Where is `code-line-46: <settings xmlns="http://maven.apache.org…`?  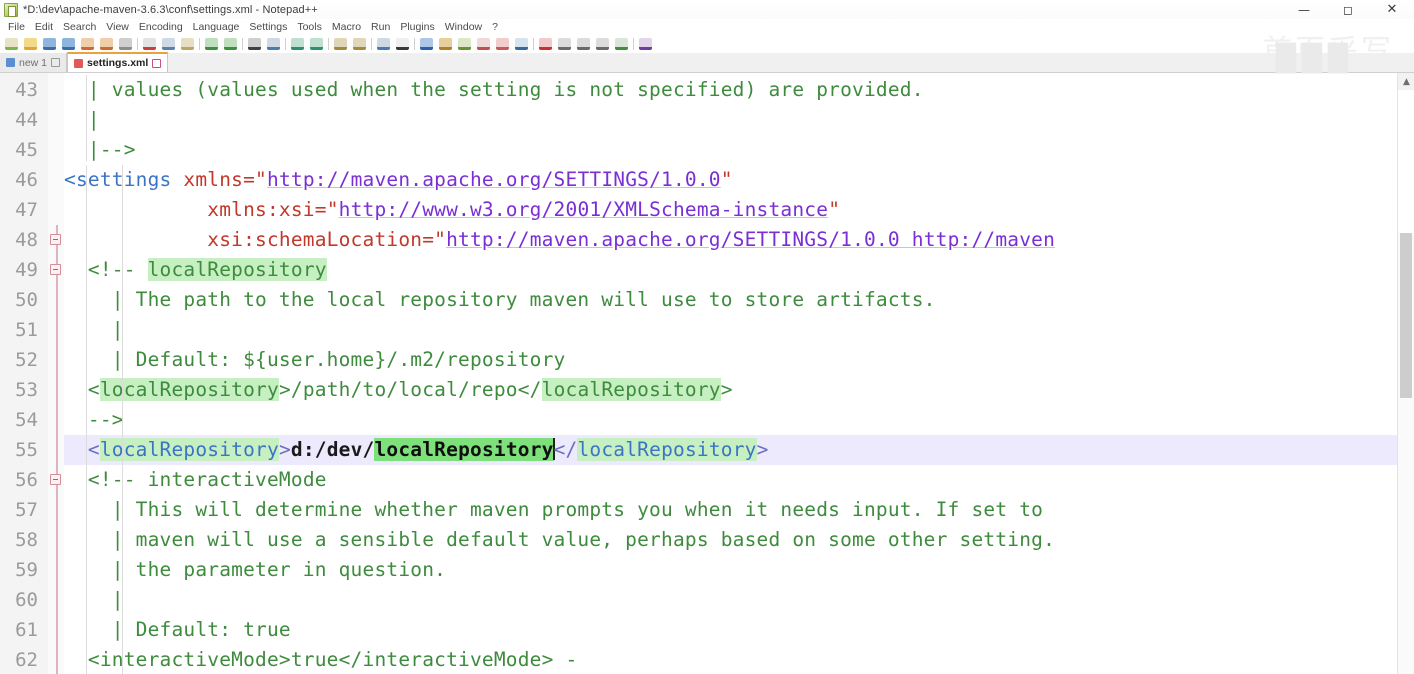 code-line-46: <settings xmlns="http://maven.apache.org… is located at coordinates (739, 180).